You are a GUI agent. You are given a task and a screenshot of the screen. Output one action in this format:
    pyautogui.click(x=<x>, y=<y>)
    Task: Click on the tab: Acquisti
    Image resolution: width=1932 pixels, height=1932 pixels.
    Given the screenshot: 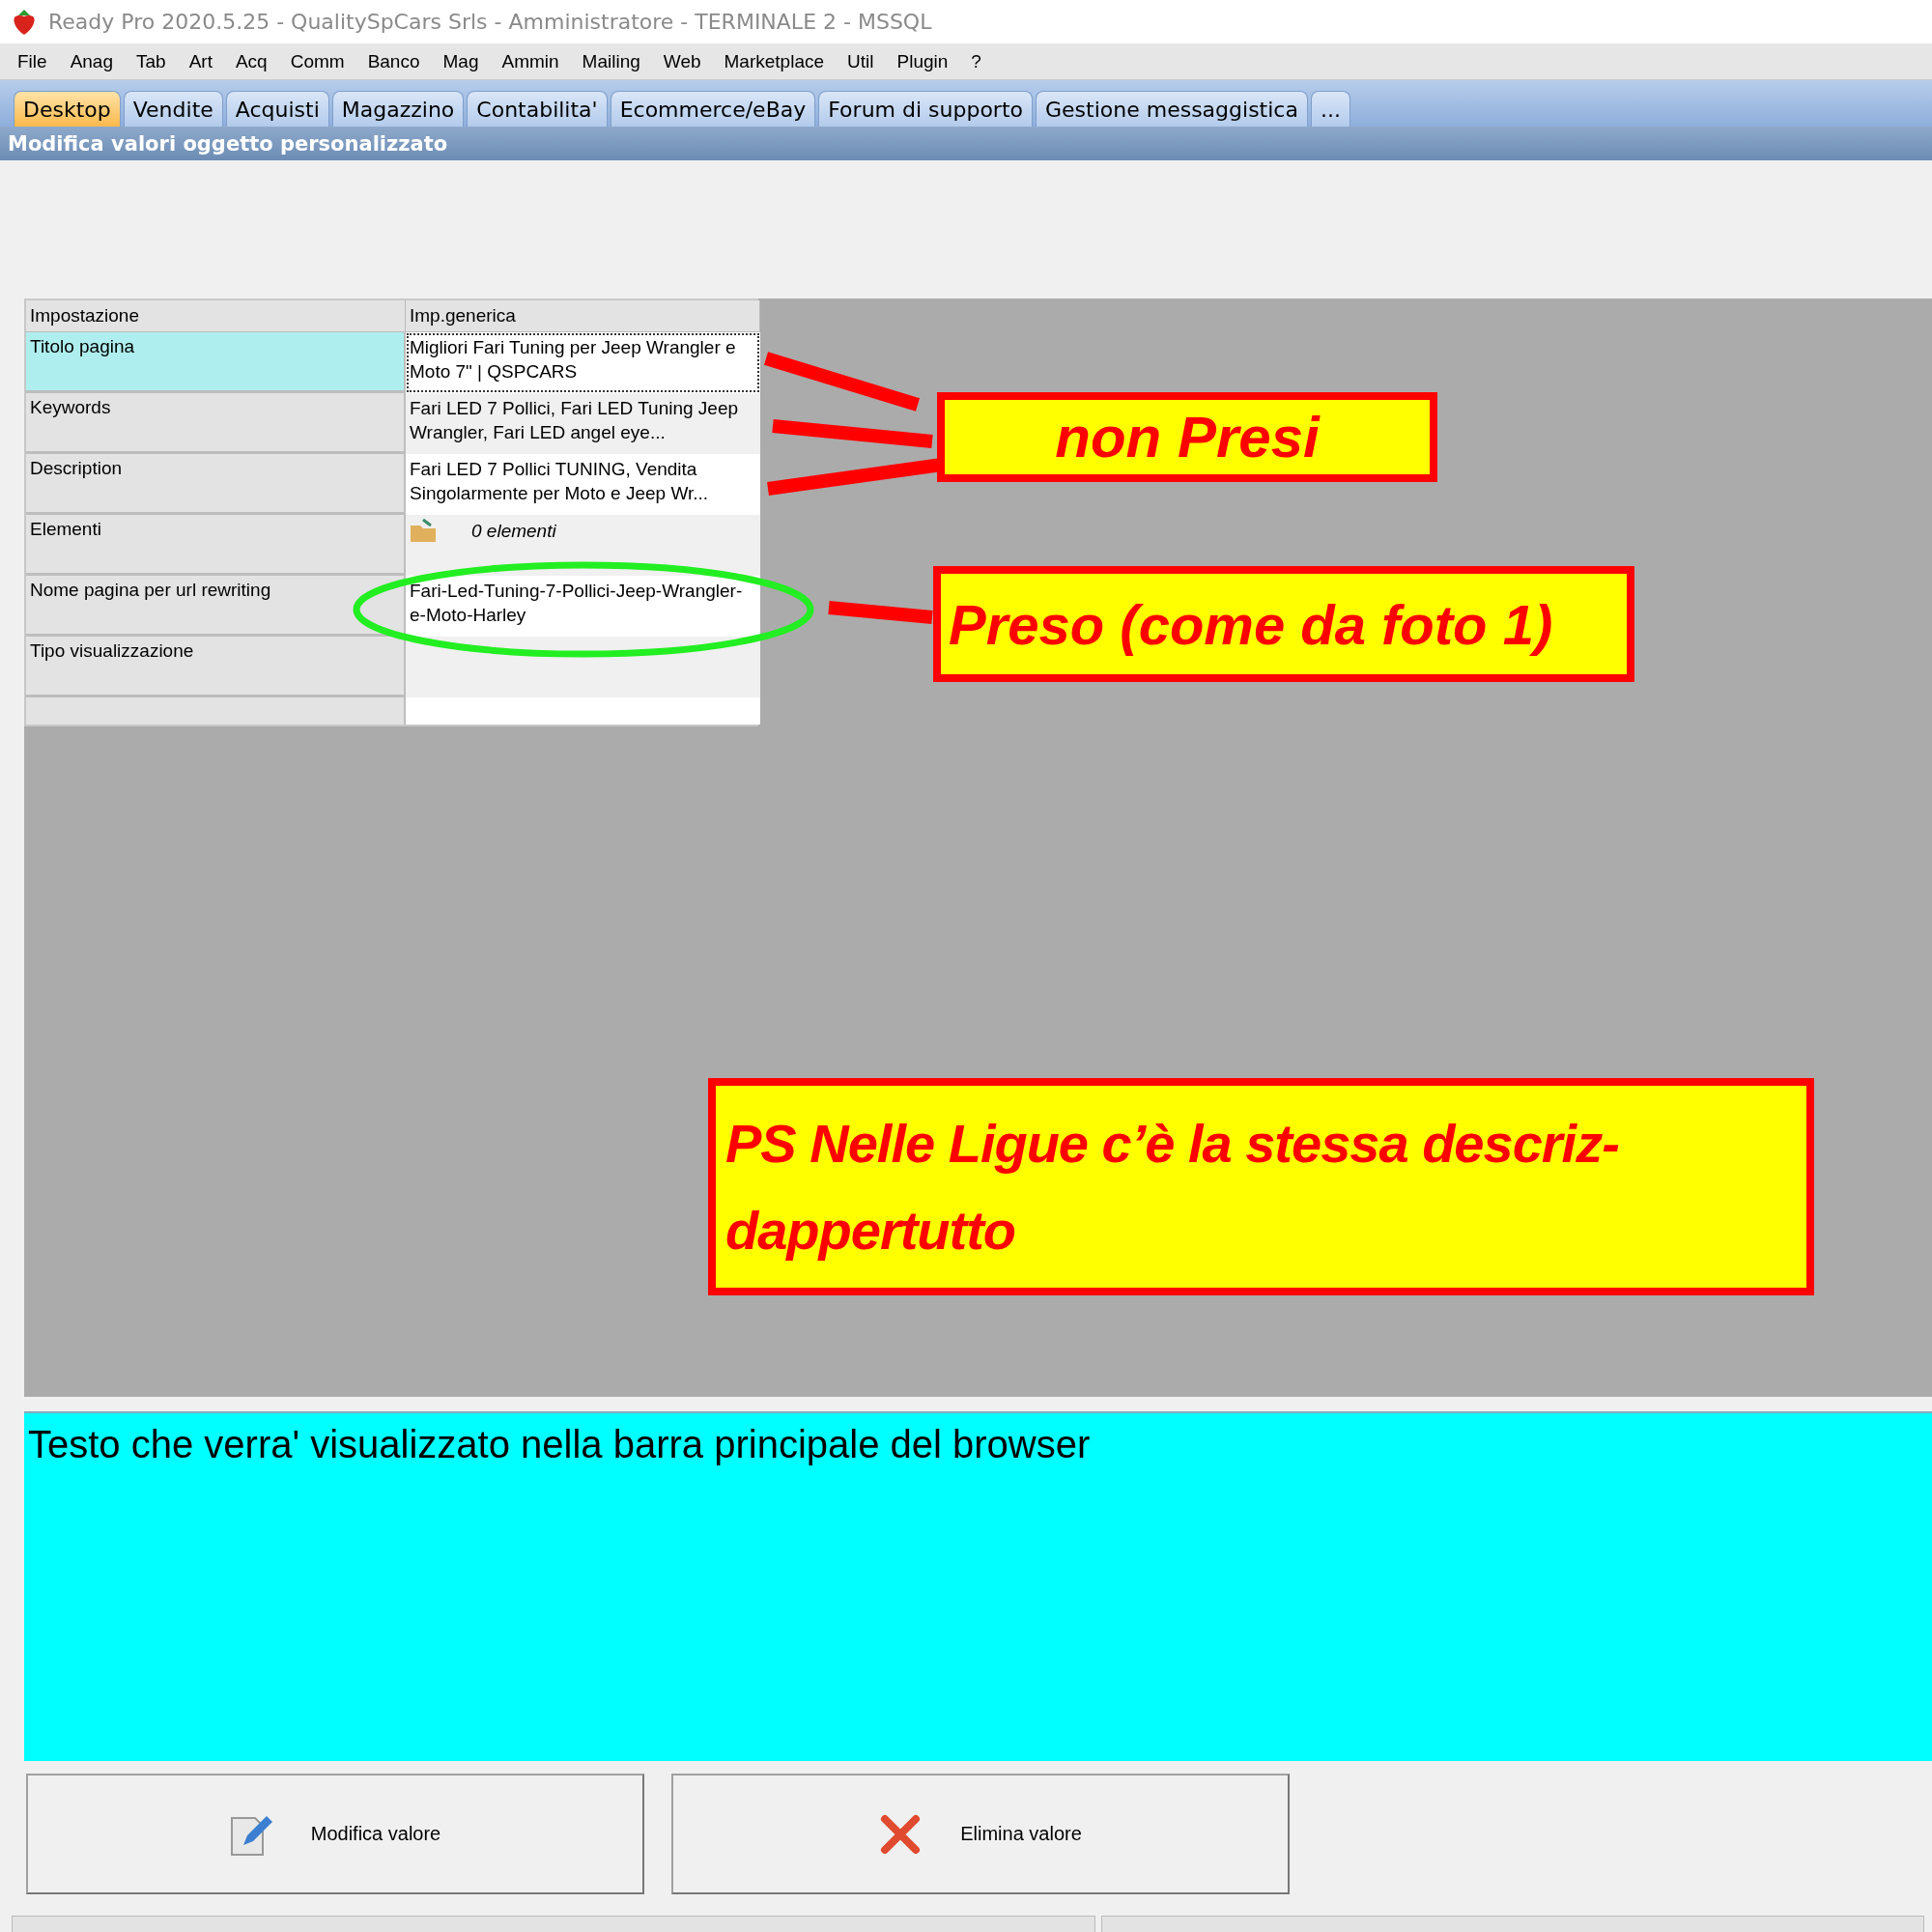 What is the action you would take?
    pyautogui.click(x=277, y=109)
    